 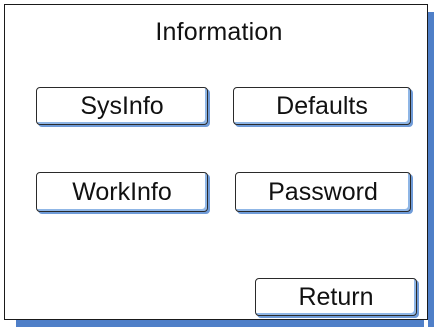 What do you see at coordinates (323, 192) in the screenshot?
I see `password-button: Password` at bounding box center [323, 192].